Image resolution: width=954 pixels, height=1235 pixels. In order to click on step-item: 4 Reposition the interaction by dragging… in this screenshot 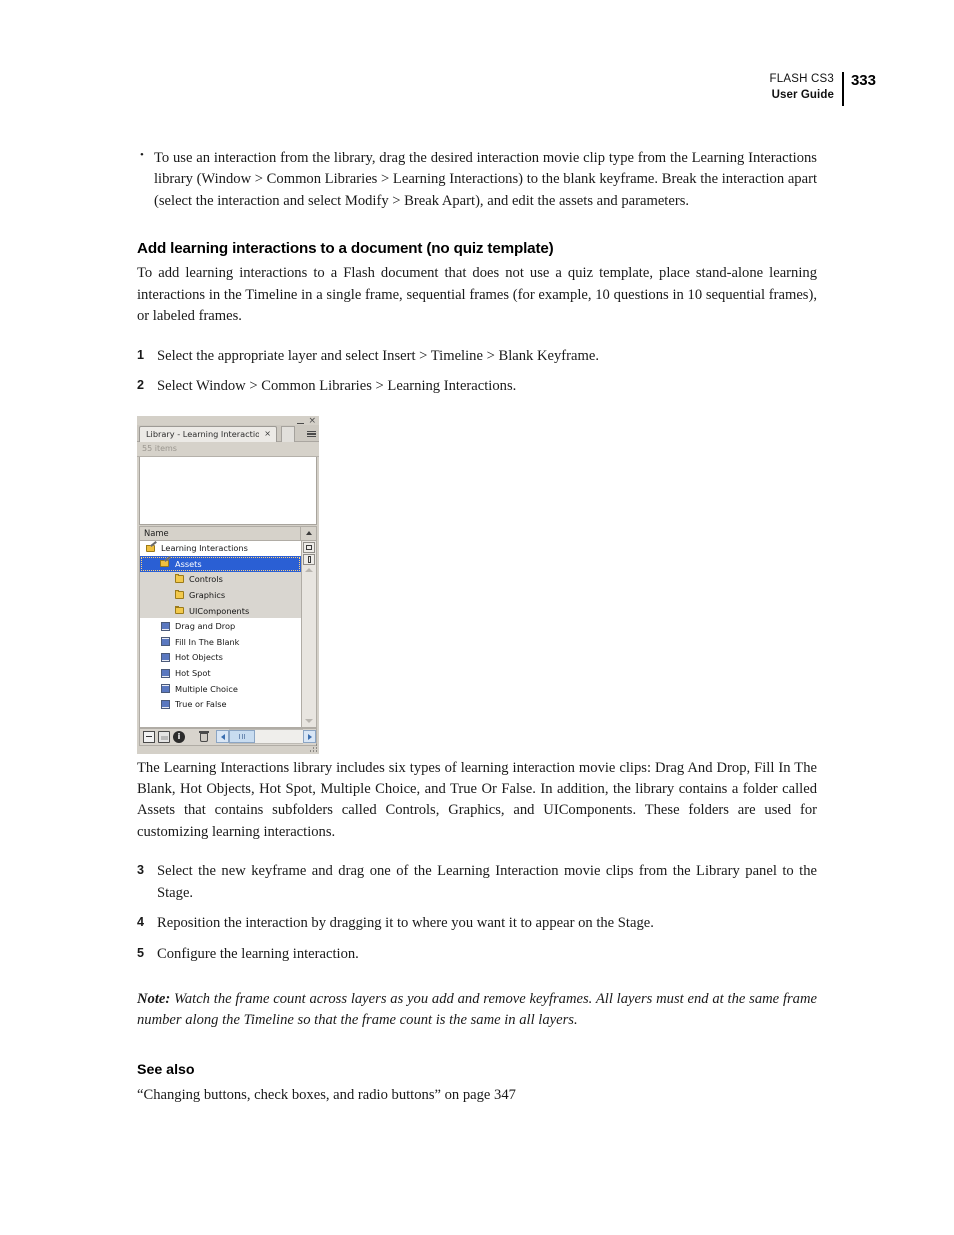, I will do `click(477, 923)`.